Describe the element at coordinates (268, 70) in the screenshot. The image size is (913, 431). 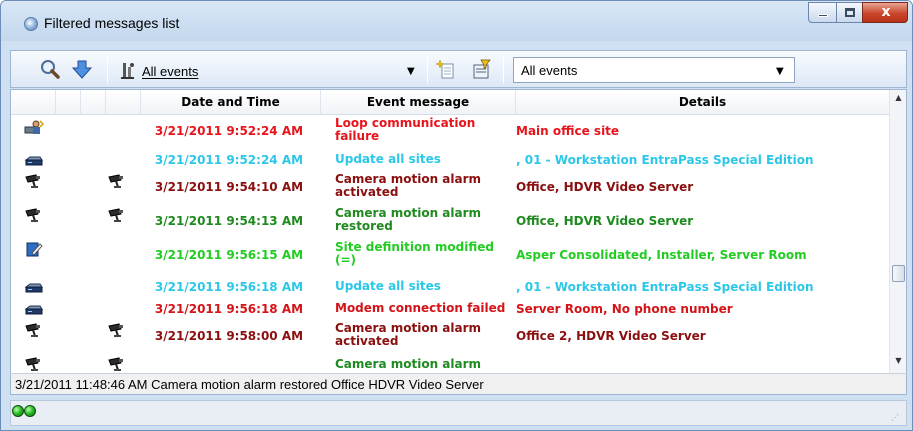
I see `event-filter-combo: All events ▼` at that location.